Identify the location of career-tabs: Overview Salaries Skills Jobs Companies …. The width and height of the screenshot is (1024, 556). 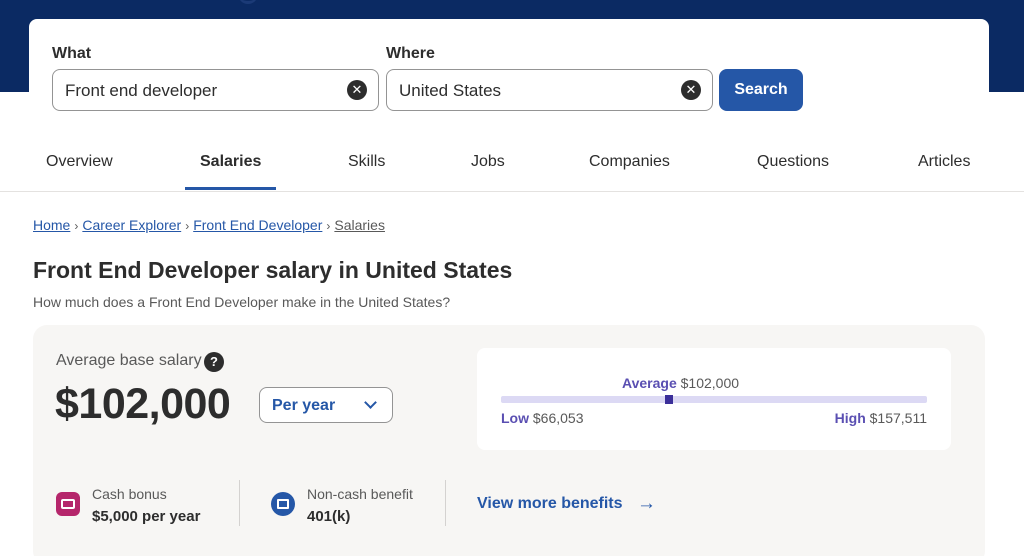
(512, 165).